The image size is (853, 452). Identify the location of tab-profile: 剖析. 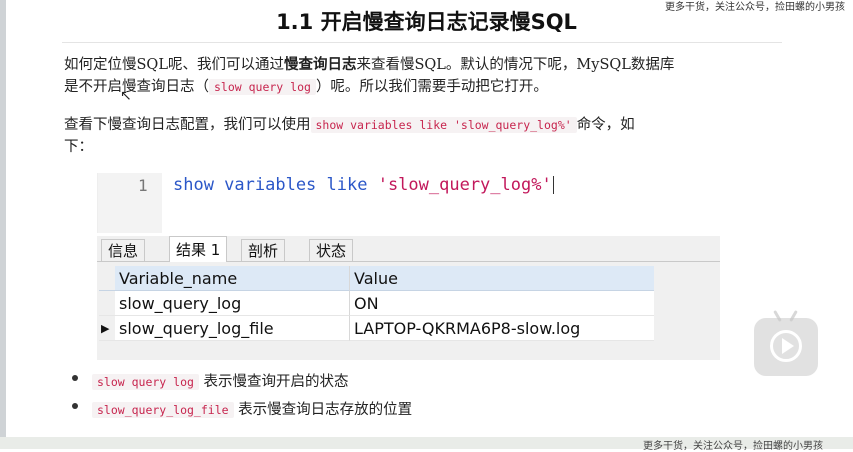
(263, 250).